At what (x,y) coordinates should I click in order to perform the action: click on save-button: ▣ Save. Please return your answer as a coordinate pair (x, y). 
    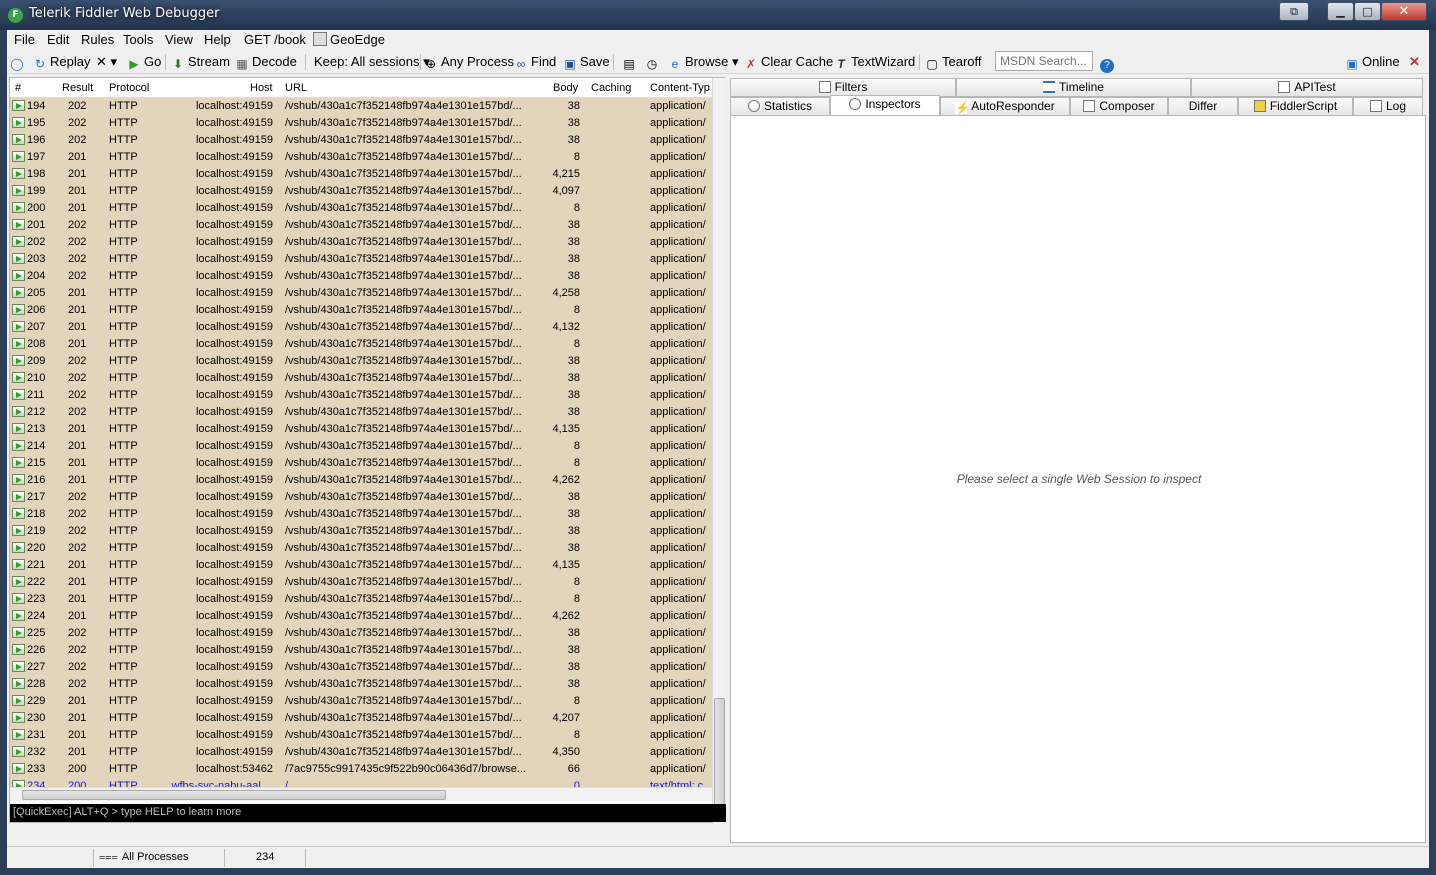
    Looking at the image, I should click on (586, 62).